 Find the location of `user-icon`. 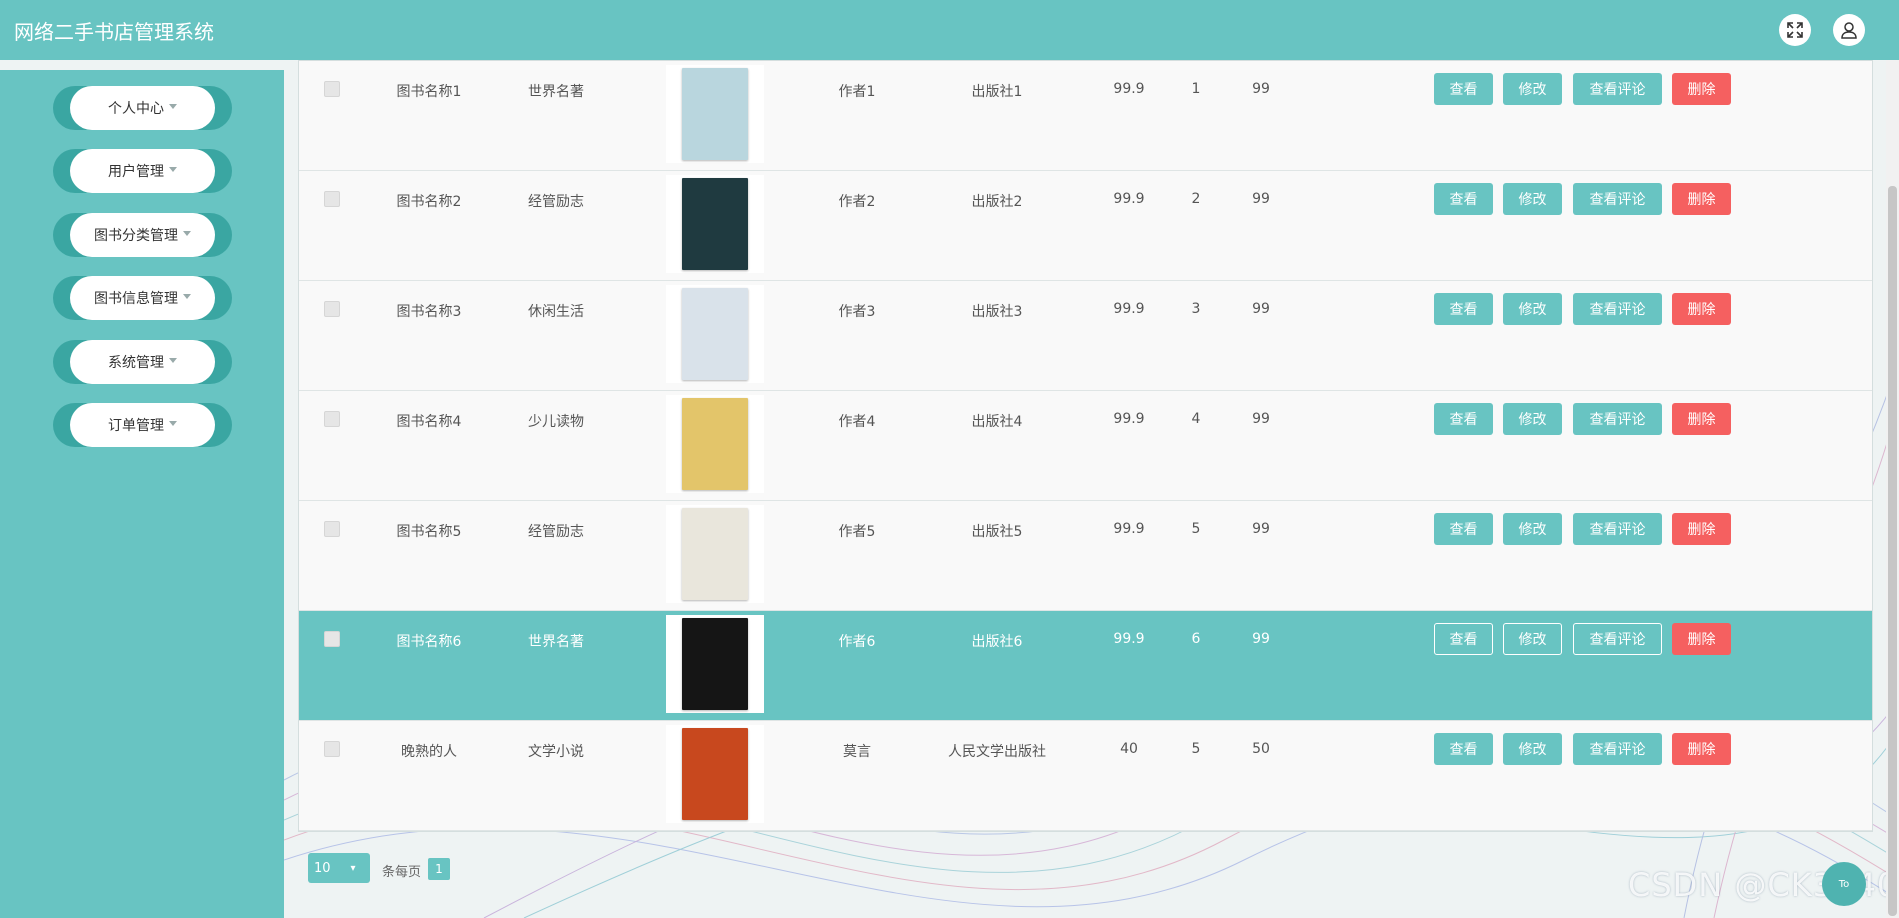

user-icon is located at coordinates (1849, 30).